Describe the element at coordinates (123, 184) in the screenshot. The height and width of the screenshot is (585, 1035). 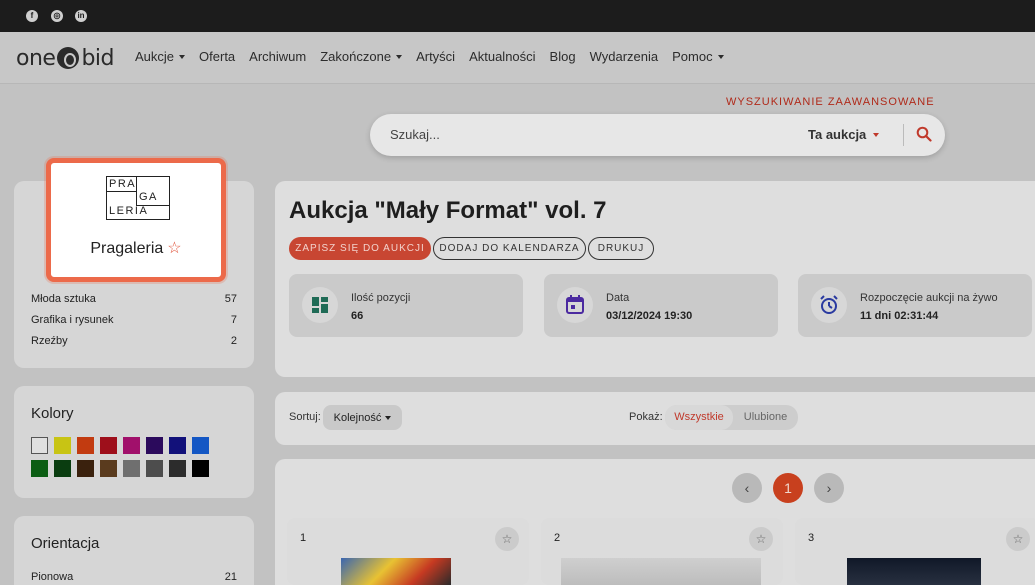
I see `logo-line: PRA` at that location.